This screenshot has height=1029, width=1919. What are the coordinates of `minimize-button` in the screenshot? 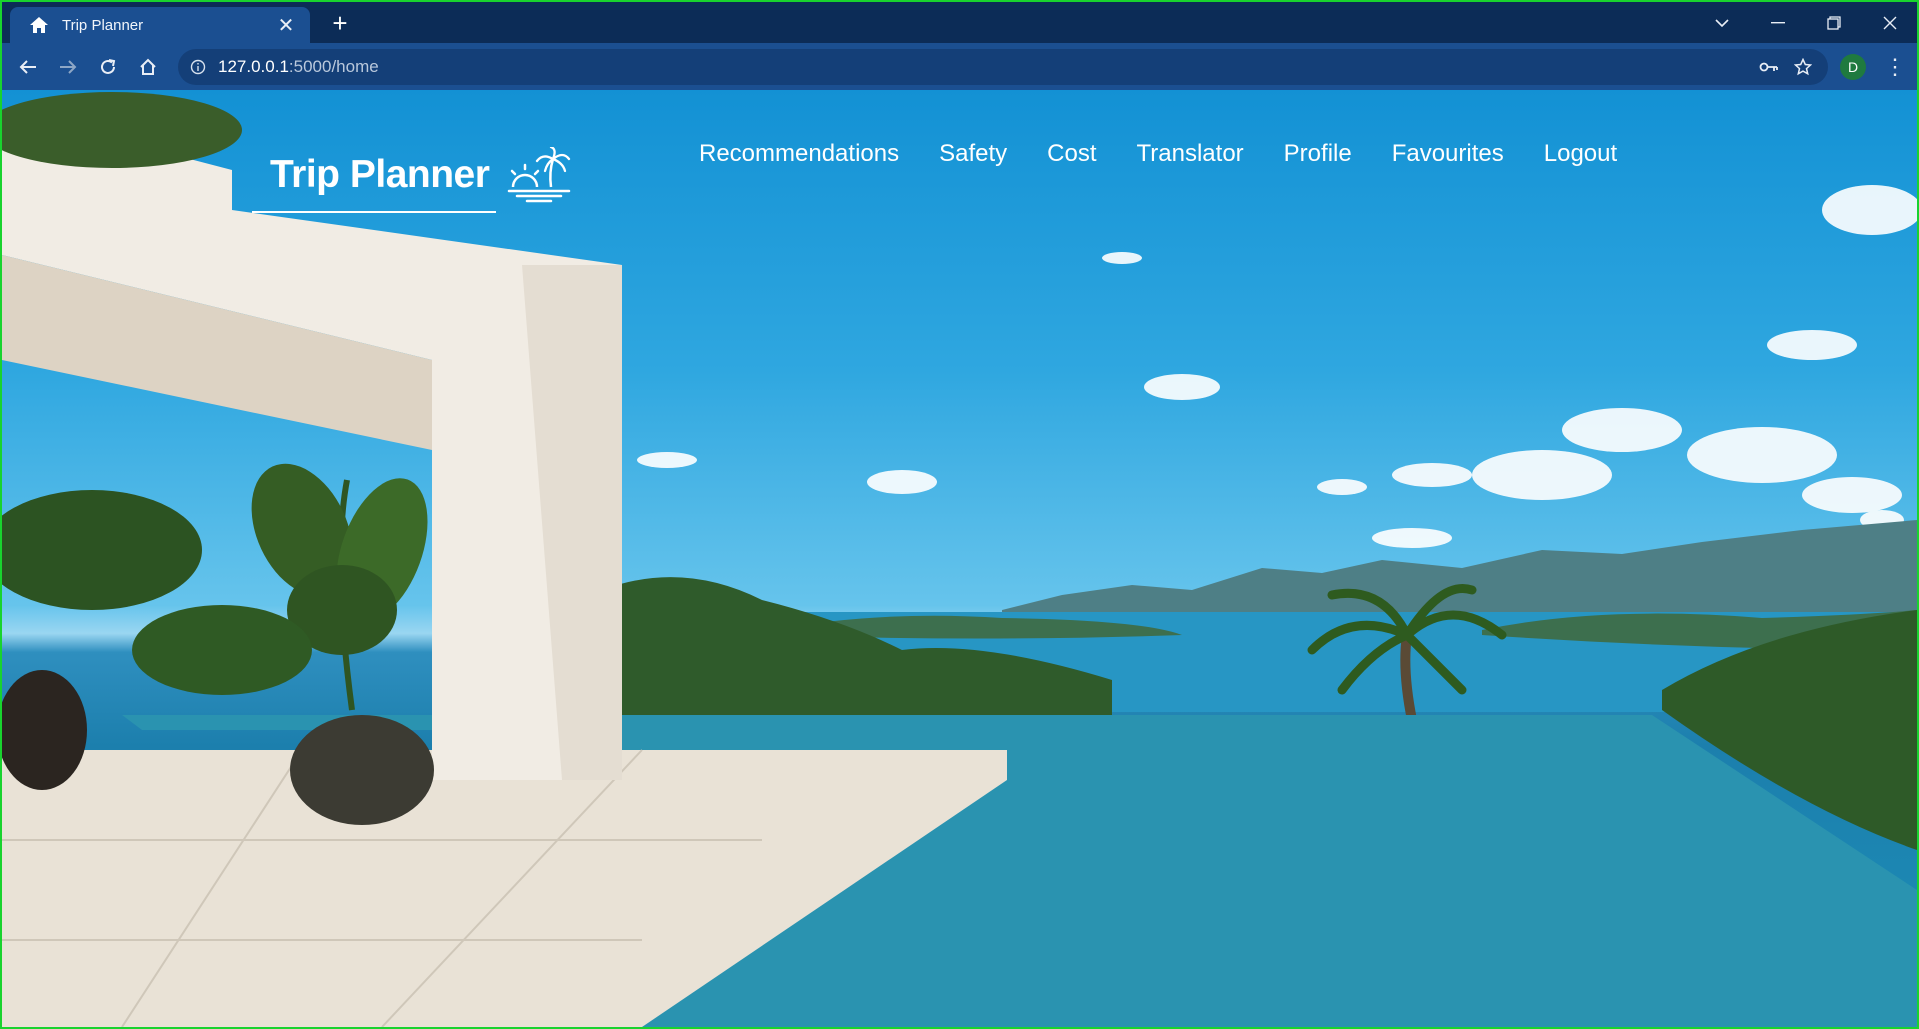 It's located at (1778, 22).